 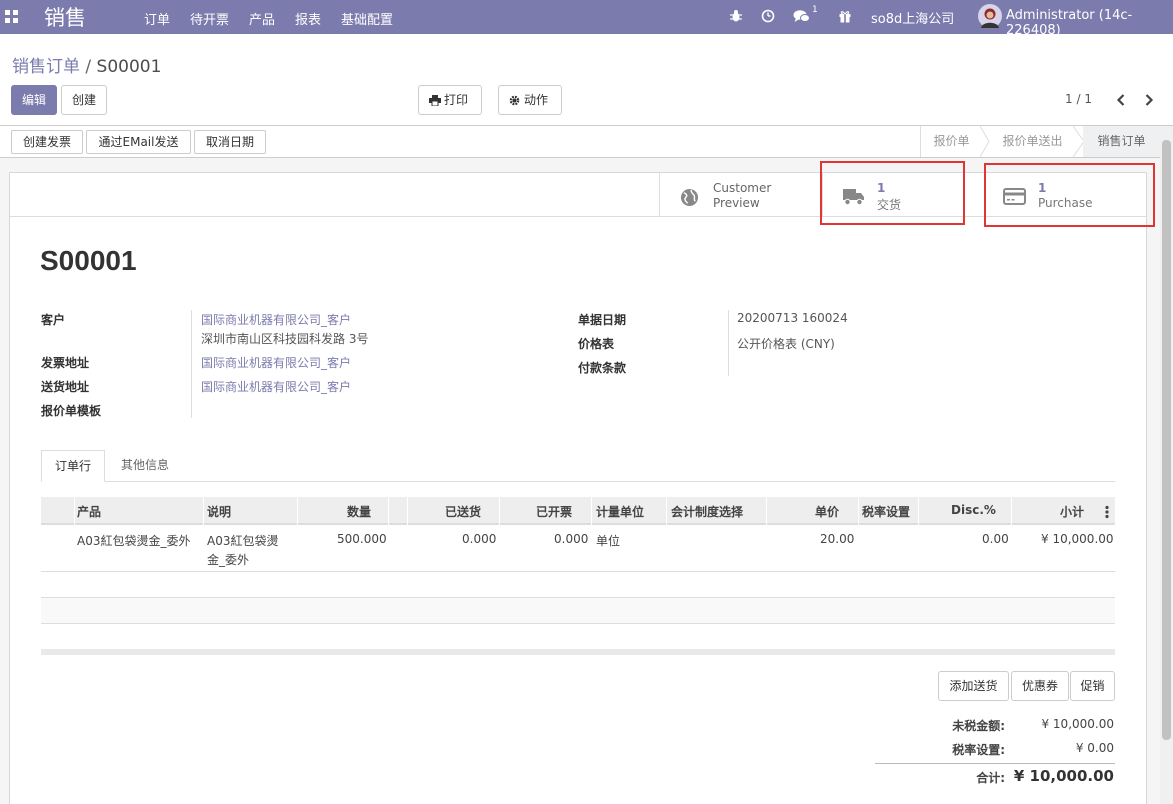 What do you see at coordinates (1069, 195) in the screenshot?
I see `highlight-box-purchase` at bounding box center [1069, 195].